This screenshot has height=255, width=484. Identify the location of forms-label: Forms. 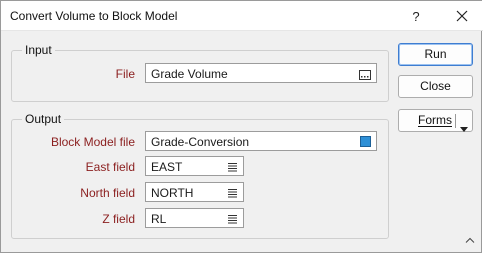
(435, 120).